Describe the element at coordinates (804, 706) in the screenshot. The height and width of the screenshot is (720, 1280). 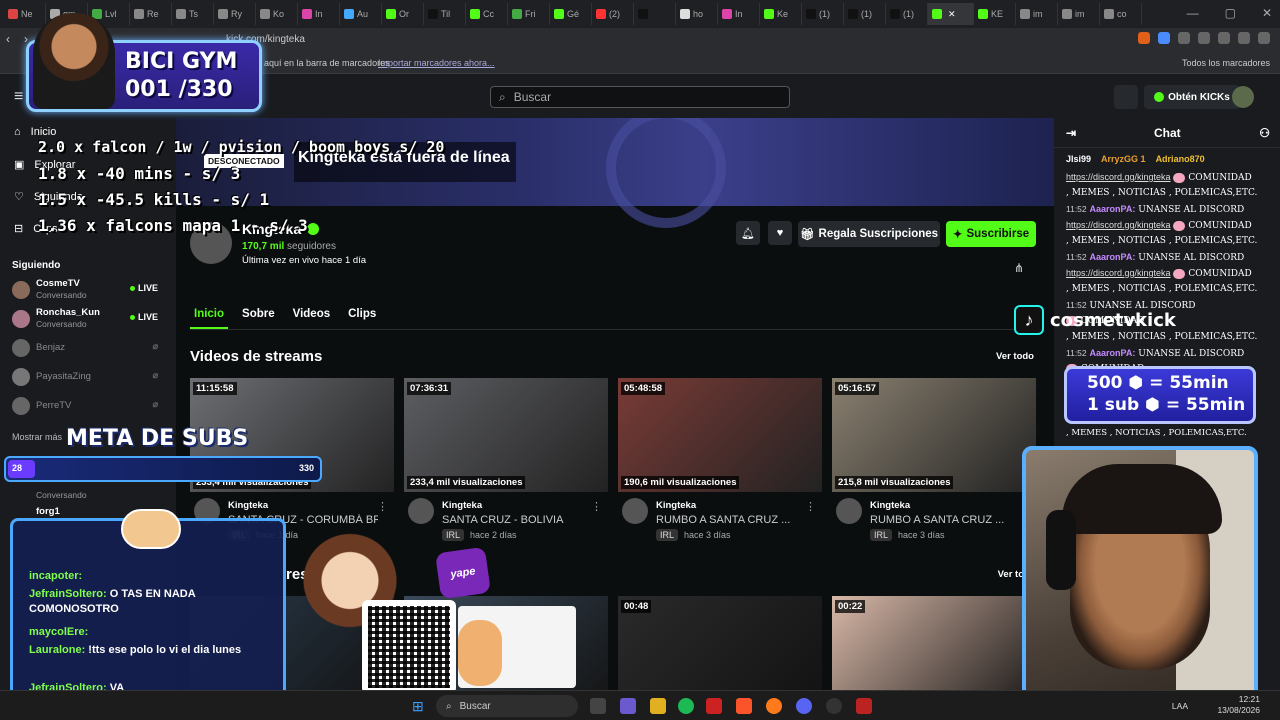
I see `discord-icon` at that location.